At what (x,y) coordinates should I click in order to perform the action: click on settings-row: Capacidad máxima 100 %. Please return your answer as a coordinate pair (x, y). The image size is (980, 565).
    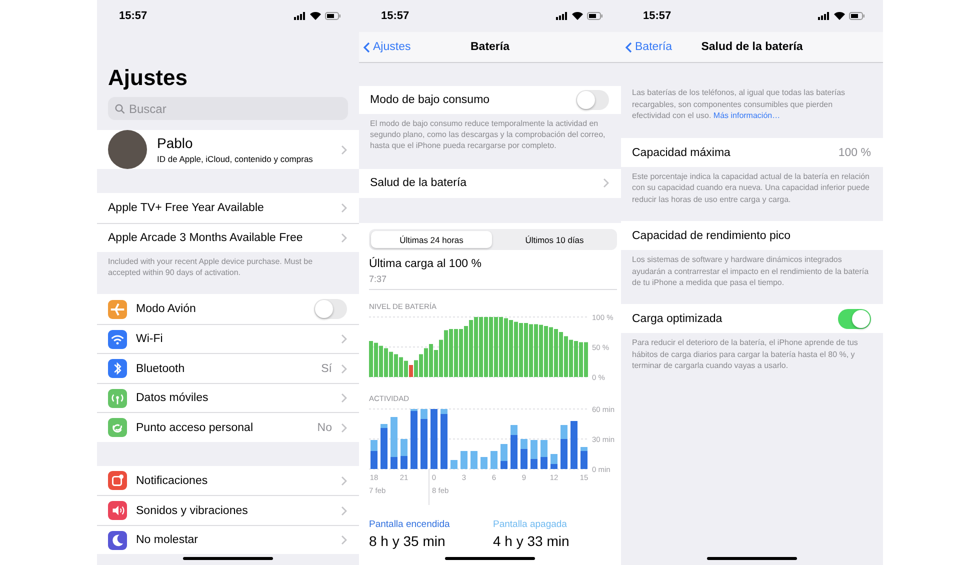
    Looking at the image, I should click on (752, 153).